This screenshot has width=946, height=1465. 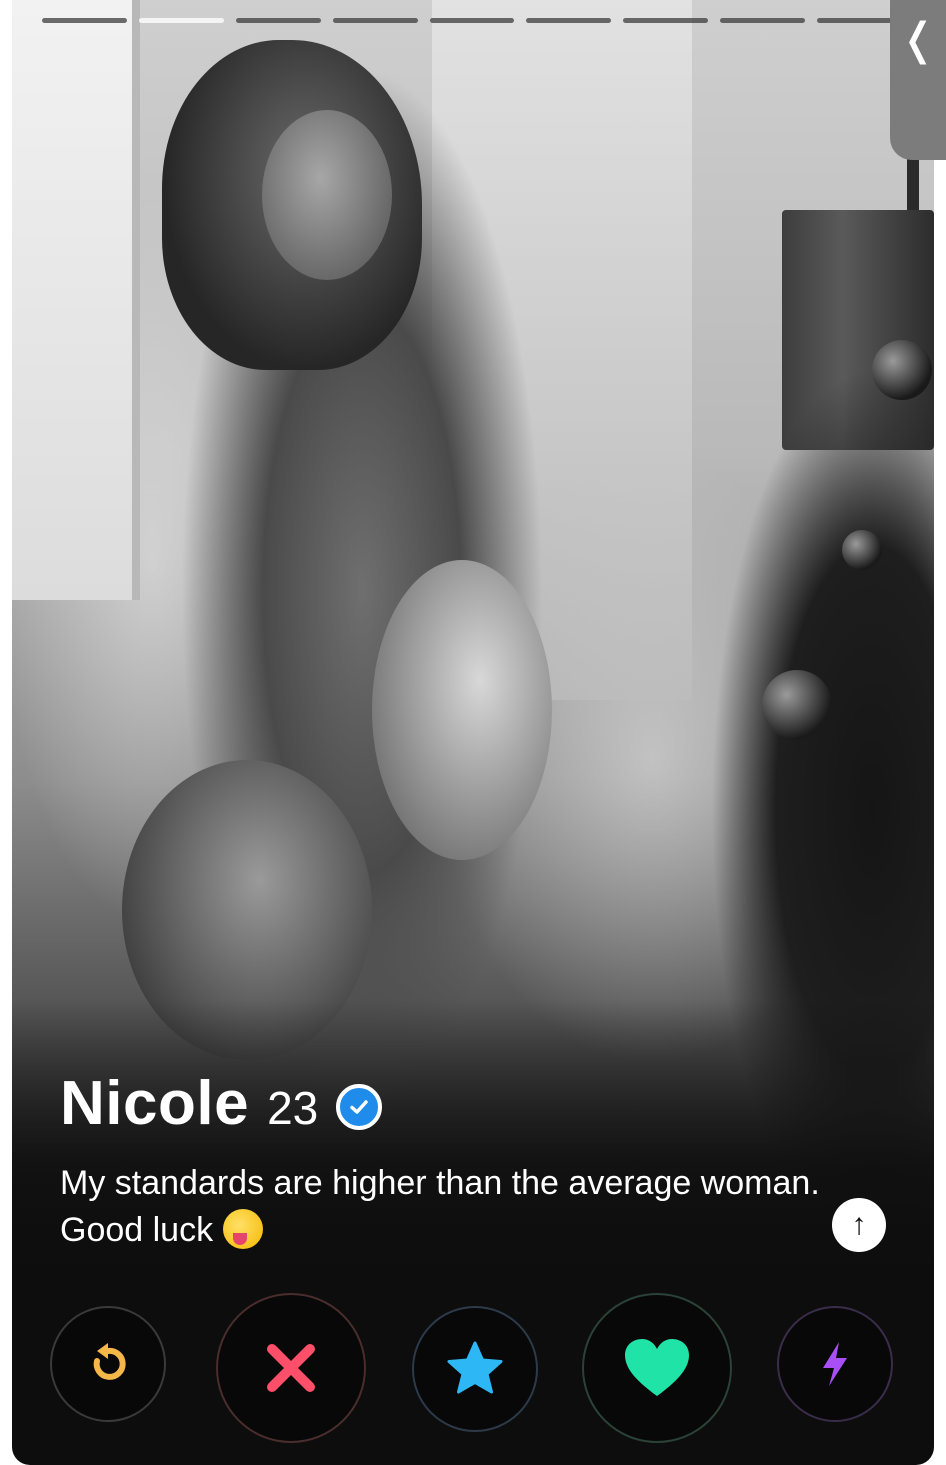 I want to click on lightning-icon, so click(x=835, y=1364).